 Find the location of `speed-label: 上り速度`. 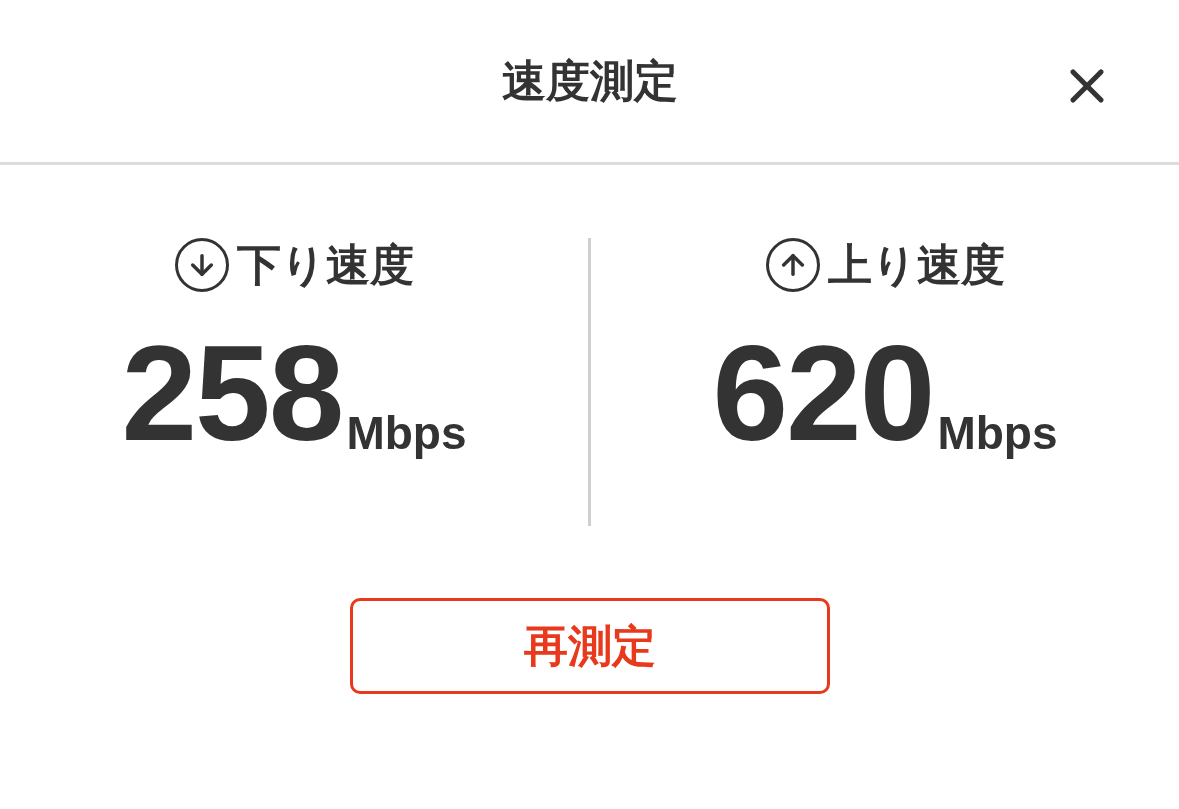

speed-label: 上り速度 is located at coordinates (916, 265).